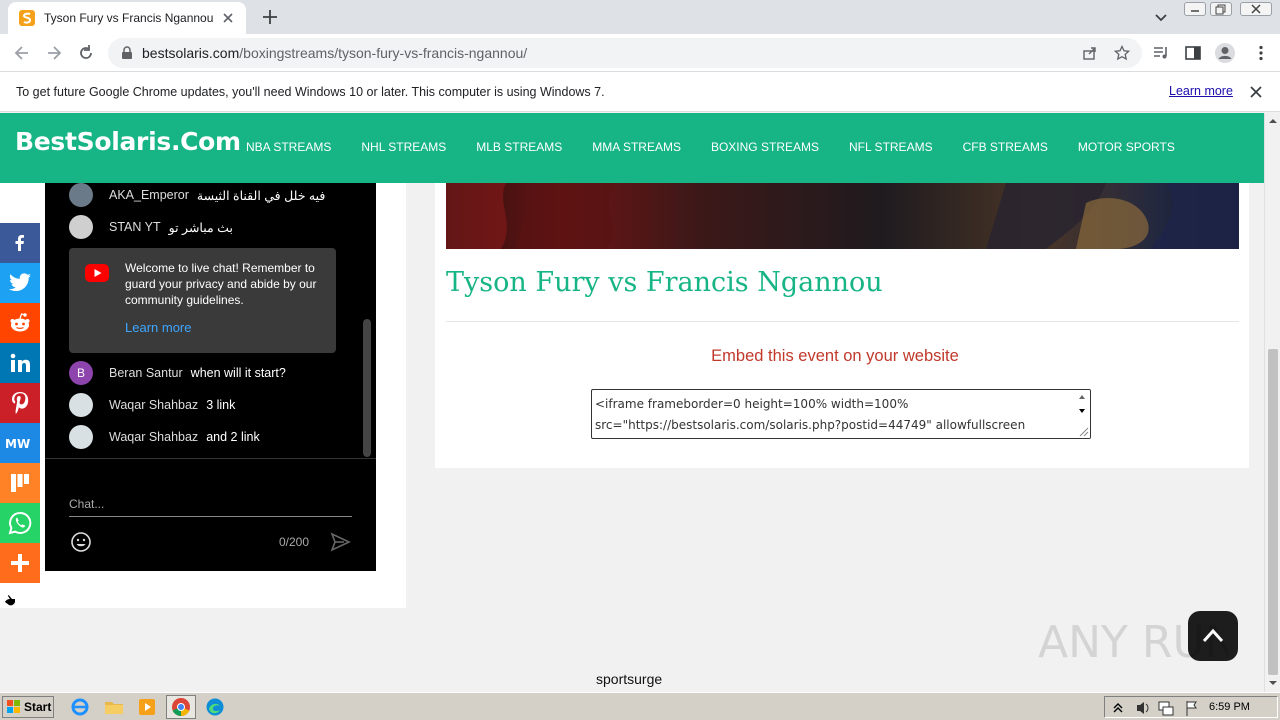 The height and width of the screenshot is (720, 1280). Describe the element at coordinates (640, 17) in the screenshot. I see `tab-strip: Tyson Fury vs Francis Ngannou` at that location.